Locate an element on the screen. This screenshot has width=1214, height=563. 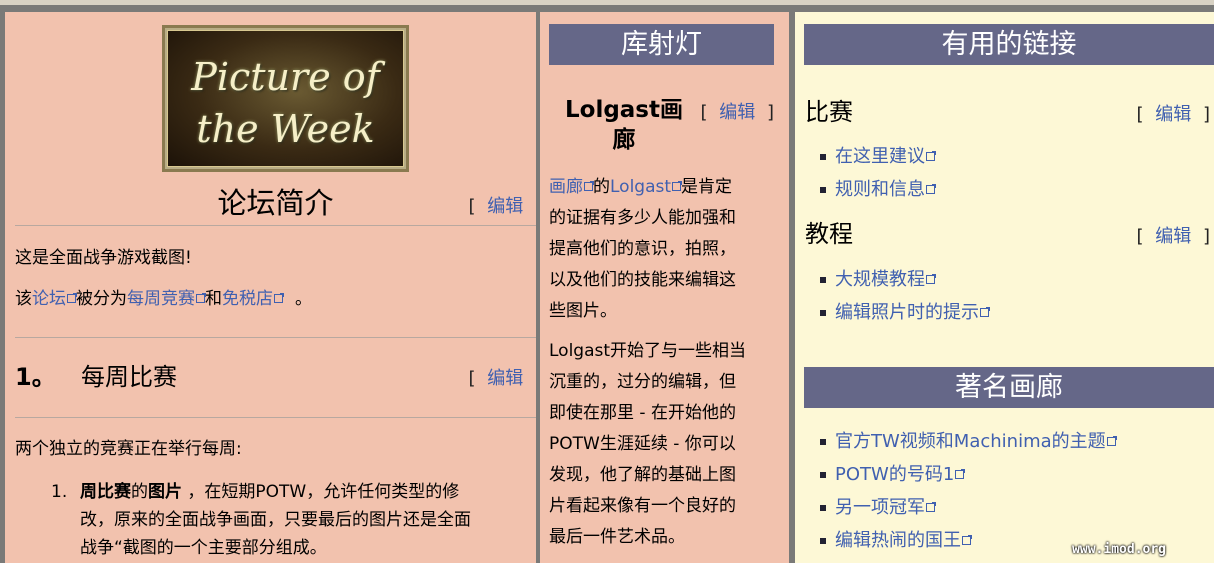
list-item: 规则和信息 is located at coordinates (870, 189).